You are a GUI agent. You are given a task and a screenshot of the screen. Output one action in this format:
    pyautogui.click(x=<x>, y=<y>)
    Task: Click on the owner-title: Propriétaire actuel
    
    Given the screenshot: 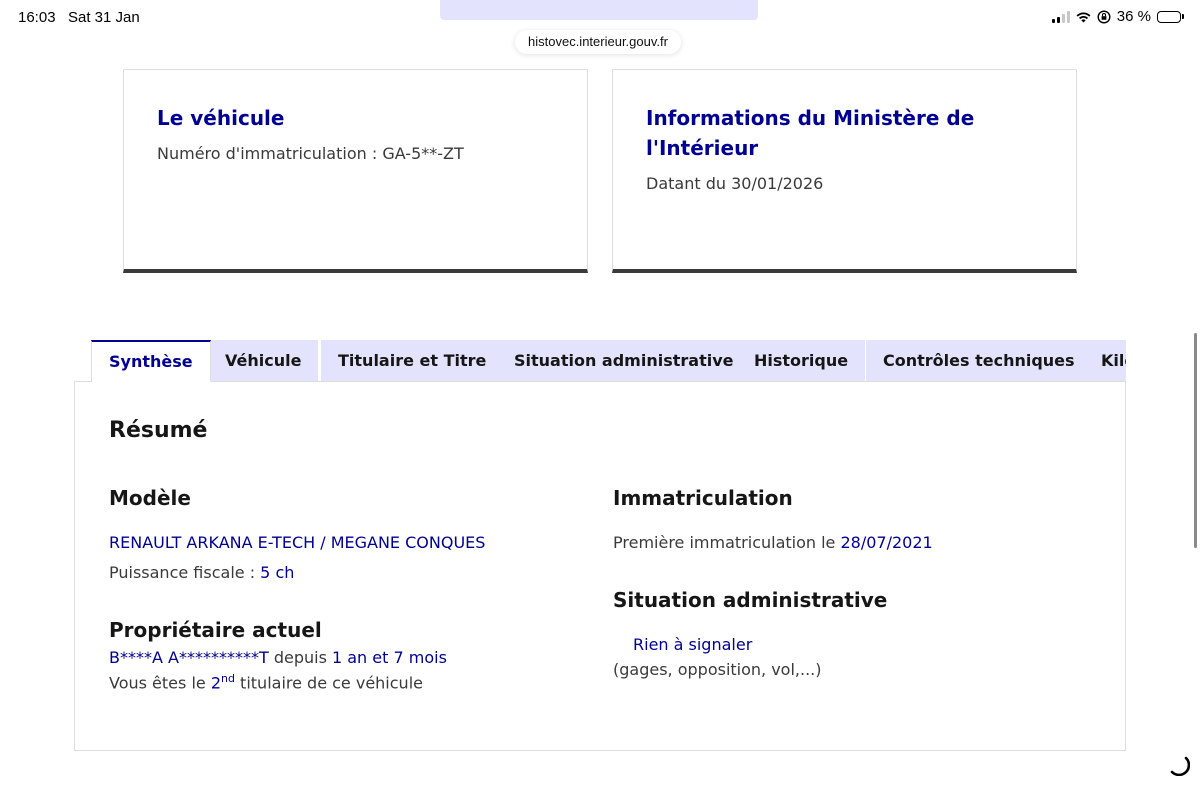 What is the action you would take?
    pyautogui.click(x=215, y=630)
    